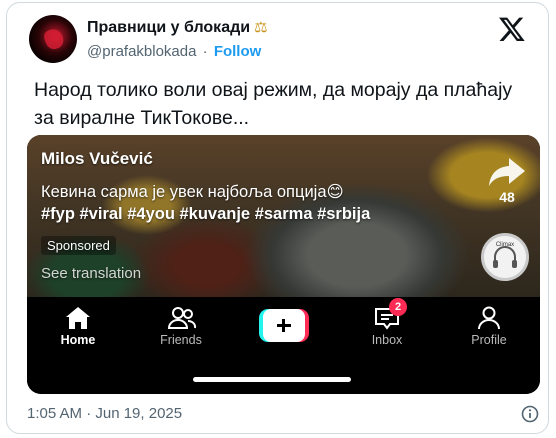 This screenshot has height=438, width=556. I want to click on home-icon, so click(78, 318).